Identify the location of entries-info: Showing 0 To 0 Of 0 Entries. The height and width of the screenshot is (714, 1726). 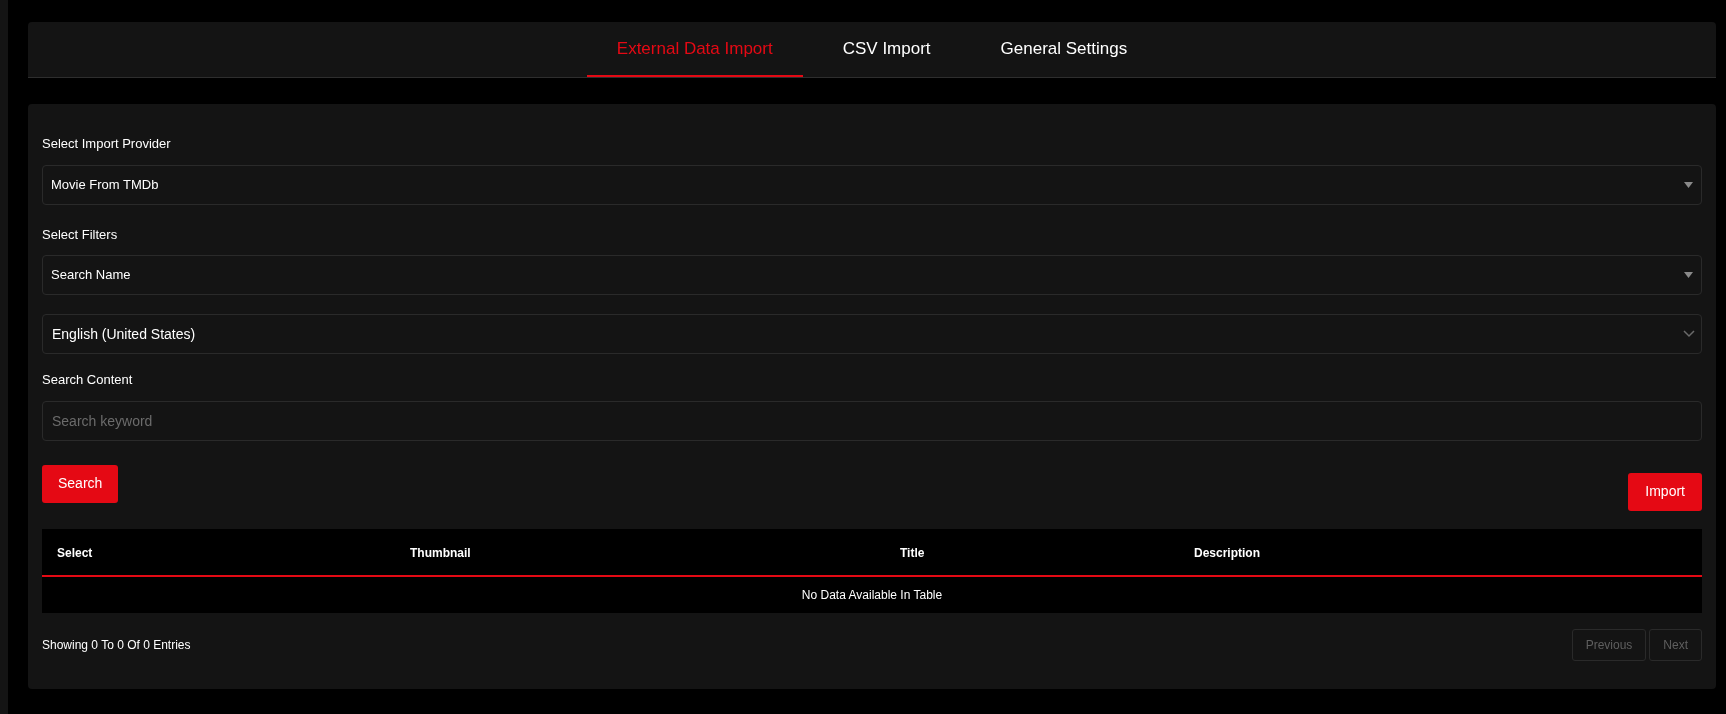
(116, 645).